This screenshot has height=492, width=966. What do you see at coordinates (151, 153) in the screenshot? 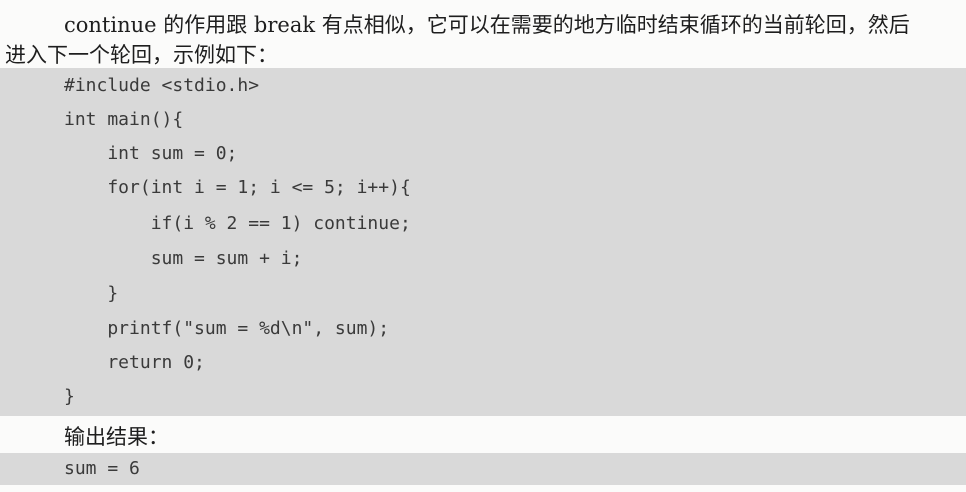
I see `code-line: int sum = 0;` at bounding box center [151, 153].